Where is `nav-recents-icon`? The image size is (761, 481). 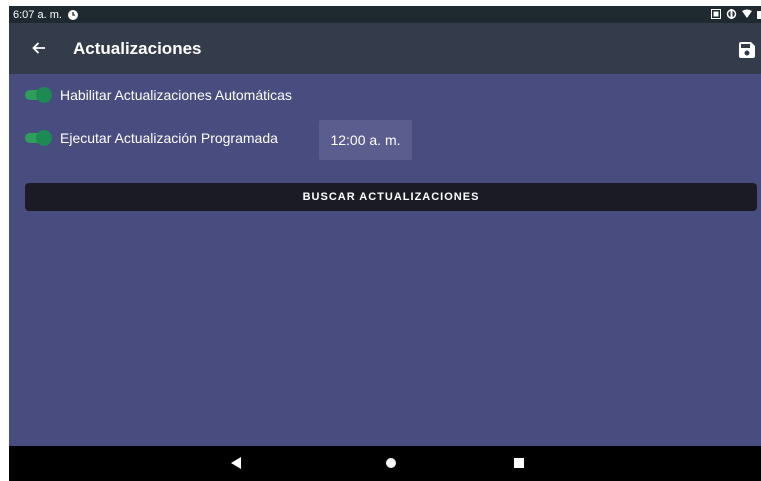
nav-recents-icon is located at coordinates (519, 463).